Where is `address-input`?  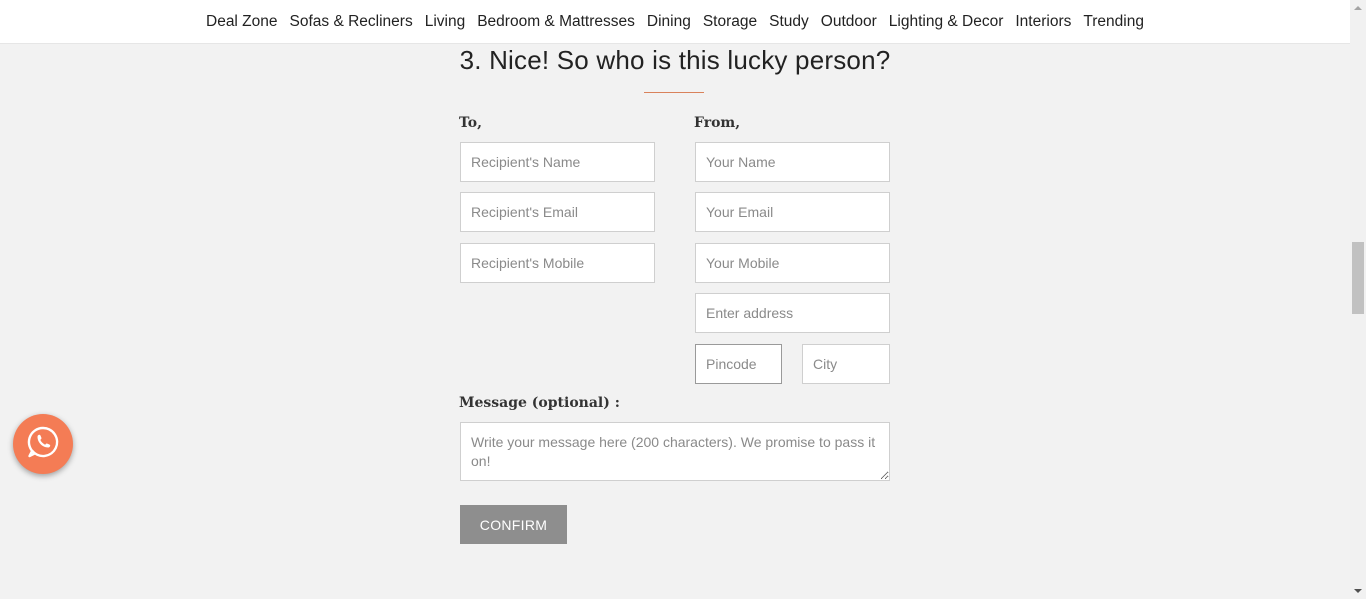 address-input is located at coordinates (792, 313).